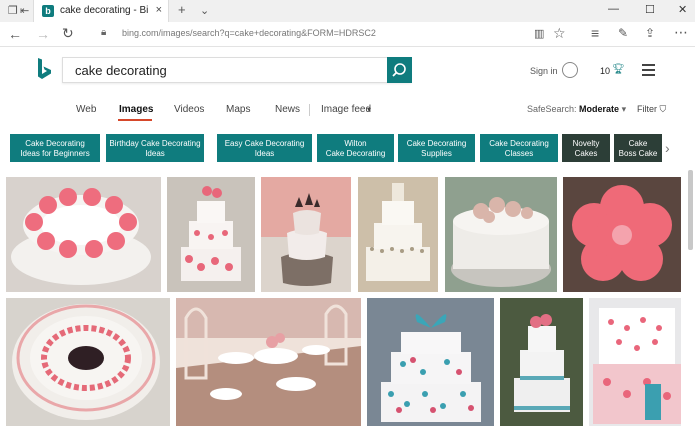 Image resolution: width=695 pixels, height=429 pixels. Describe the element at coordinates (613, 9) in the screenshot. I see `minimize-icon: —` at that location.